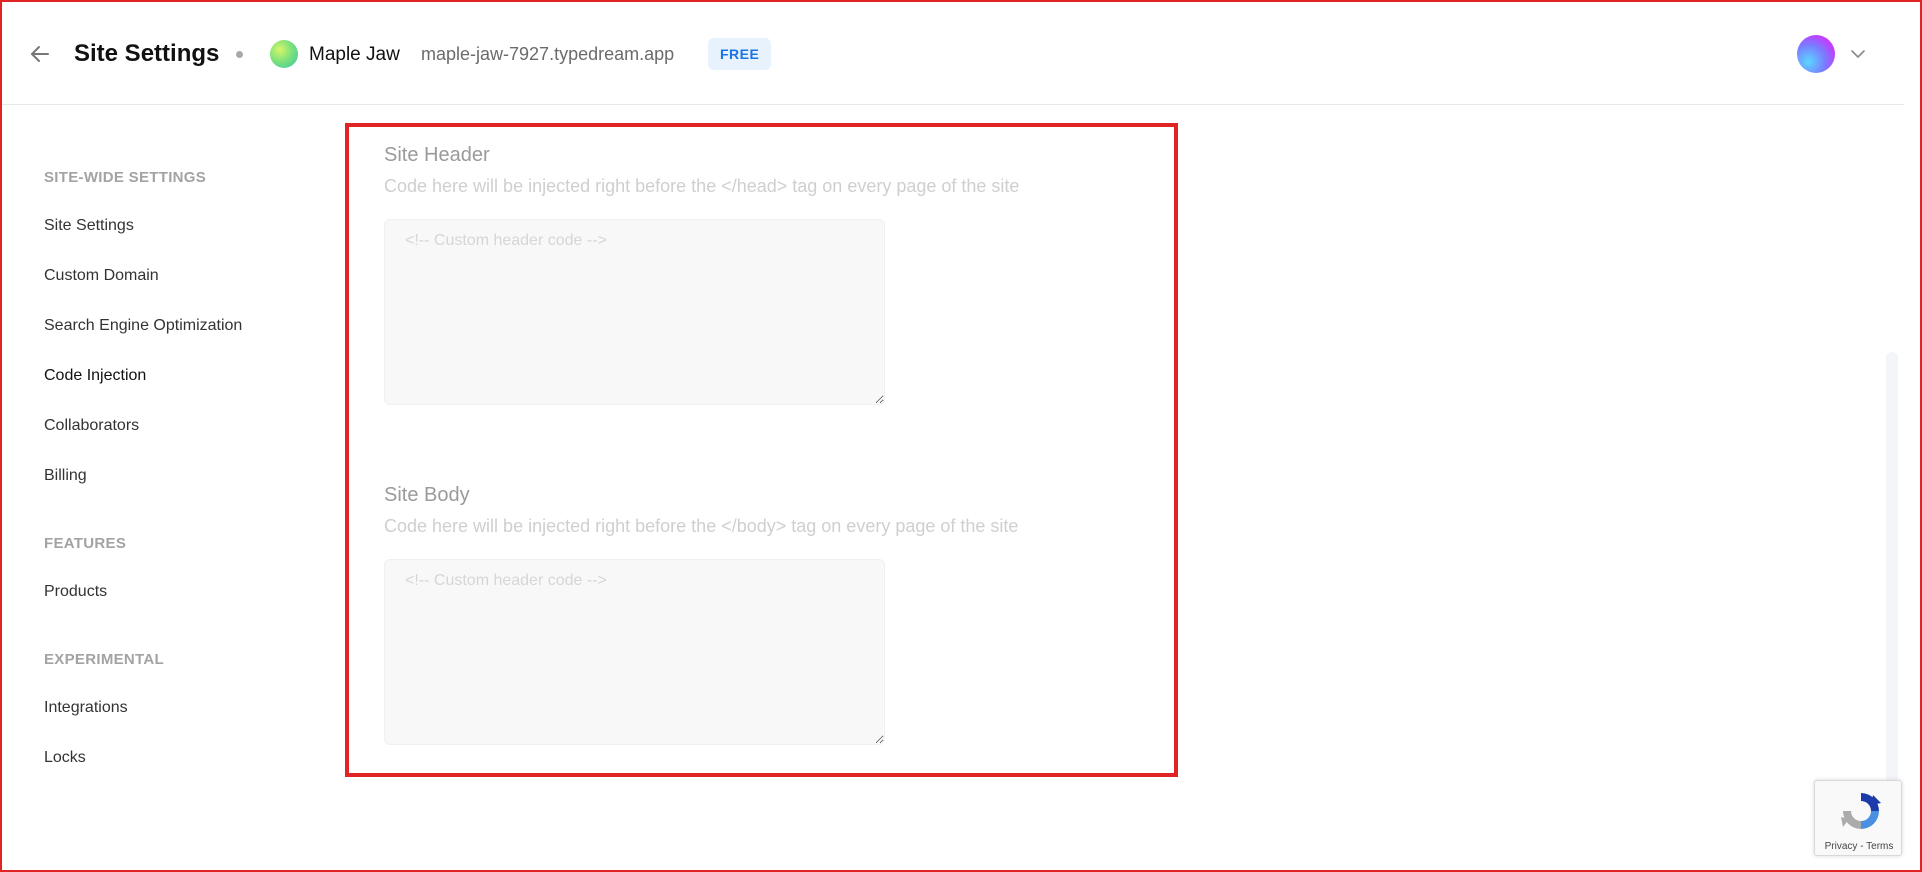  Describe the element at coordinates (1861, 811) in the screenshot. I see `recaptcha-icon` at that location.